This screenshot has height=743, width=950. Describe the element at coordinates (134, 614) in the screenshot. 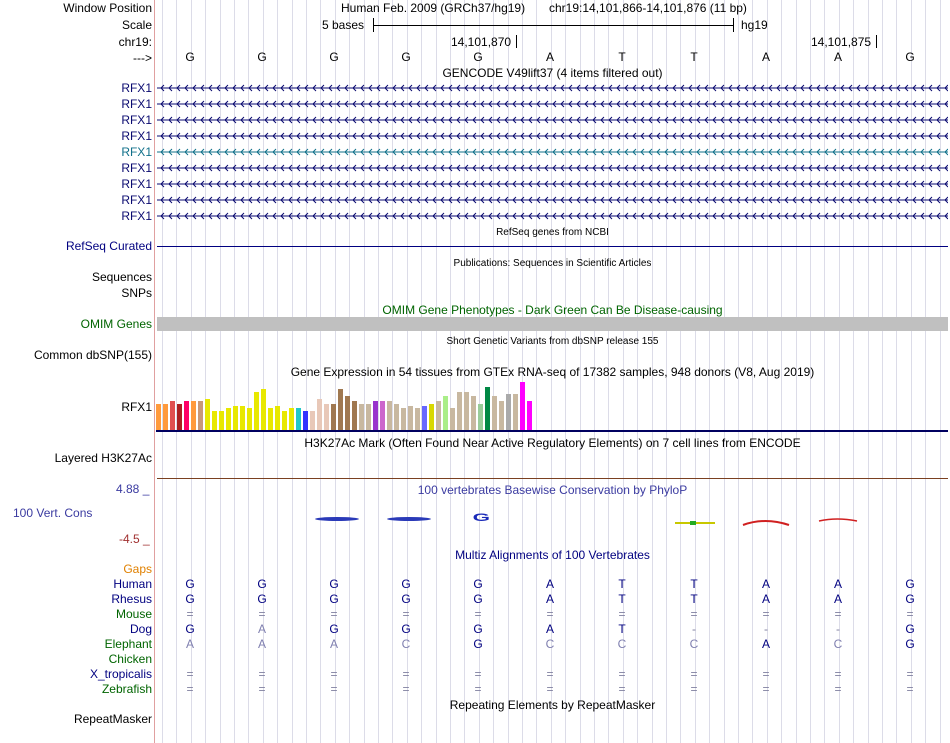

I see `multiz-species-label: Mouse` at that location.